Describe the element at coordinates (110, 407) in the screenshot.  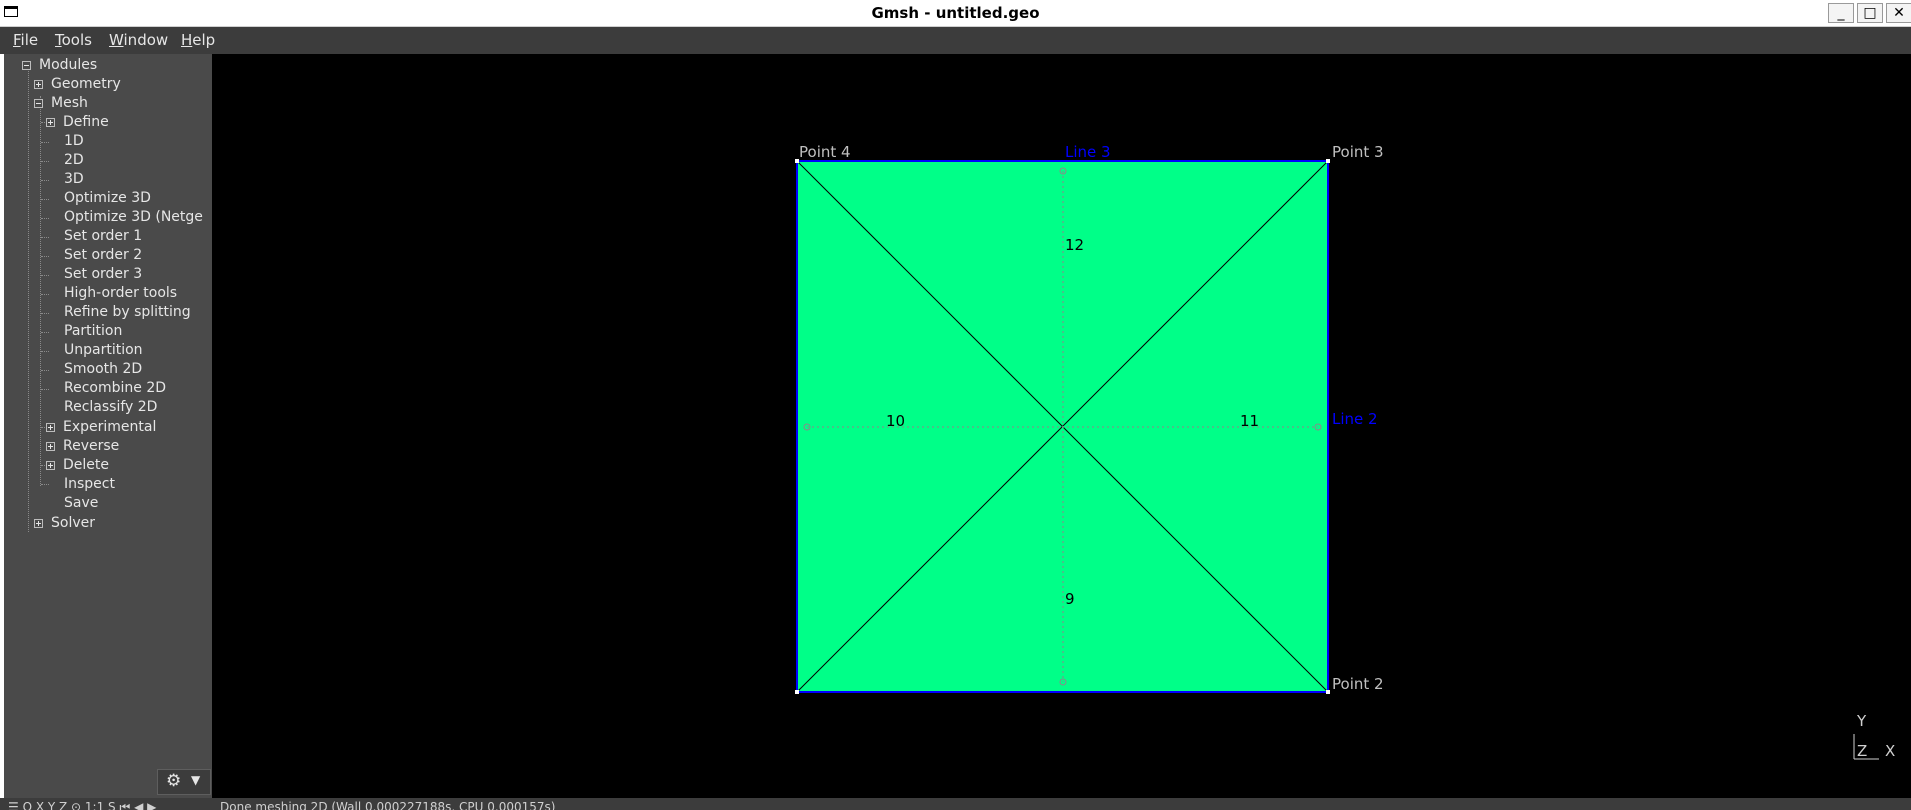
I see `tree-item-reclassify-2d: Reclassify 2D` at that location.